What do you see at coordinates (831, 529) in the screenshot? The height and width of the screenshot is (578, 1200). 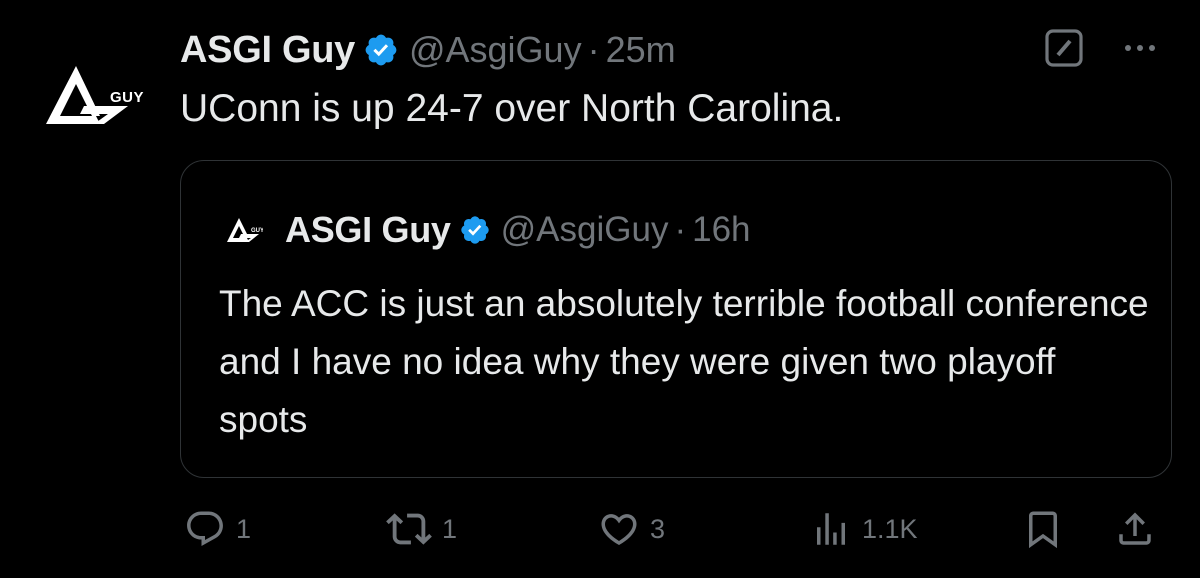 I see `views-icon` at bounding box center [831, 529].